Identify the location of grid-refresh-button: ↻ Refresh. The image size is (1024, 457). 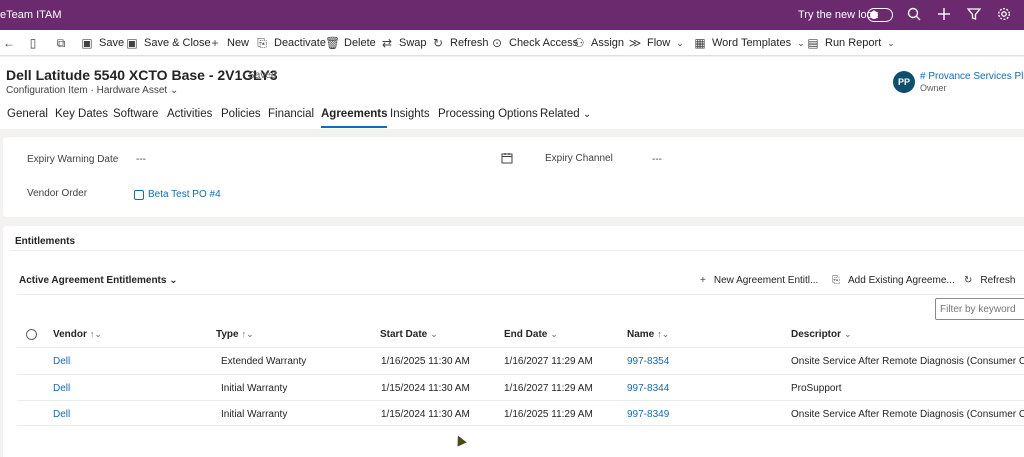
(989, 280).